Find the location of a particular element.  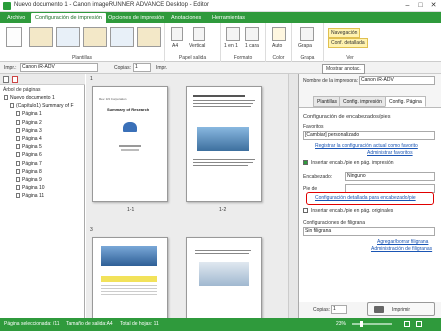

group-label-formato: Formato is located at coordinates (243, 58).